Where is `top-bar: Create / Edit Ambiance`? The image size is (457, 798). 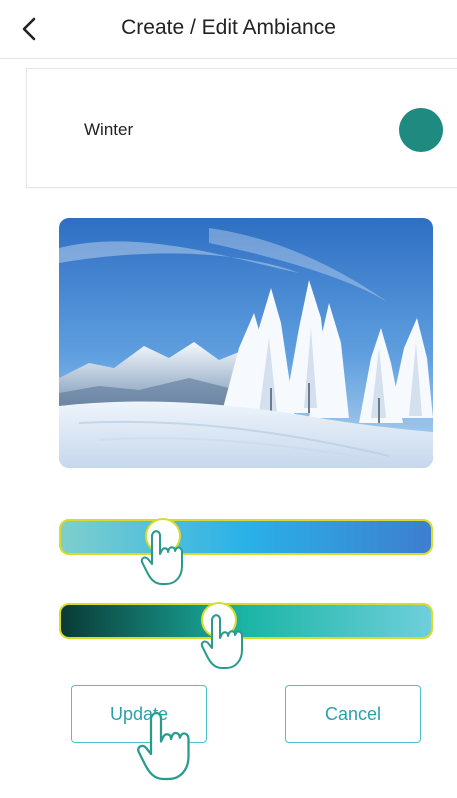
top-bar: Create / Edit Ambiance is located at coordinates (228, 29).